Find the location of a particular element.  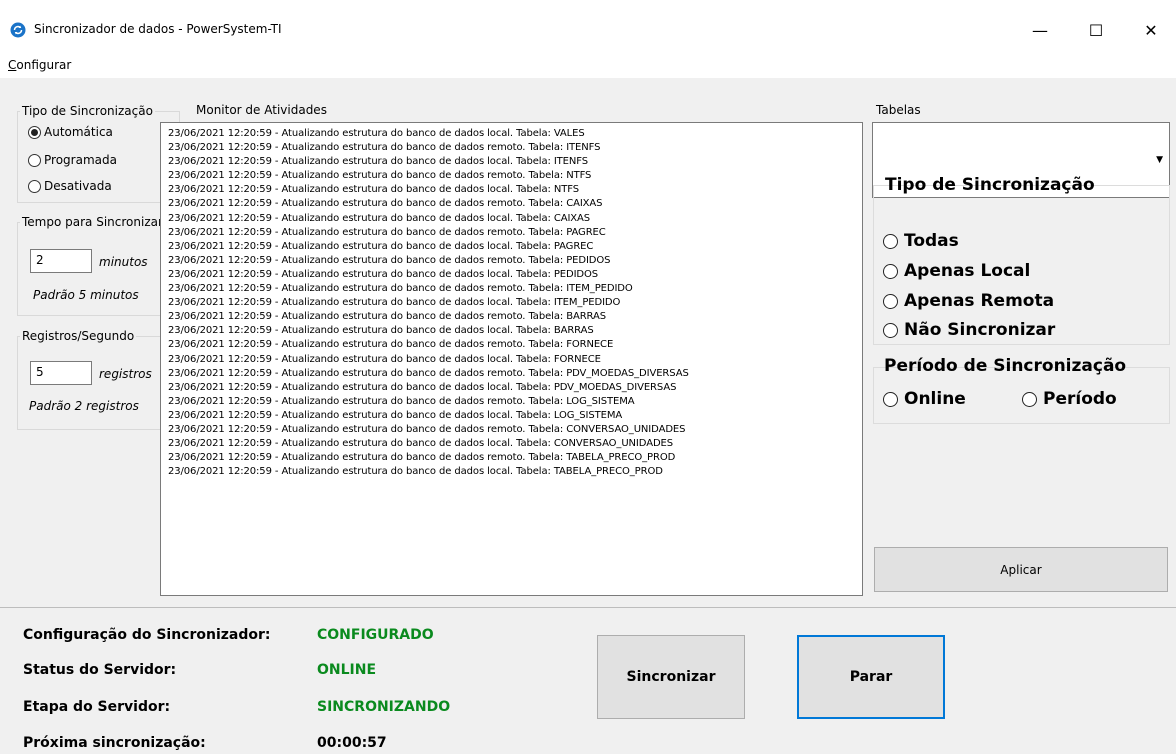

radio-programada-label: Programada is located at coordinates (80, 160).